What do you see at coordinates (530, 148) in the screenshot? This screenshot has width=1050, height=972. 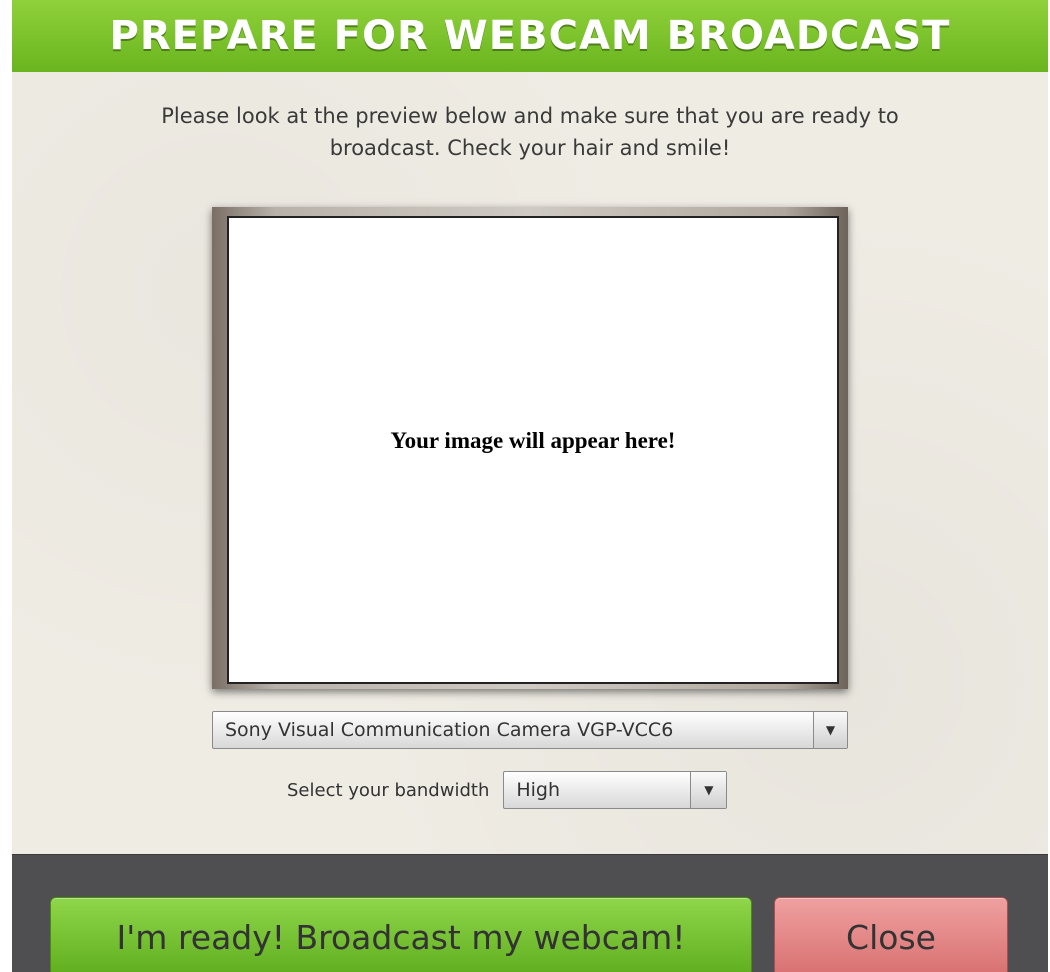 I see `instructions-line-2: broadcast. Check your hair and smile!` at bounding box center [530, 148].